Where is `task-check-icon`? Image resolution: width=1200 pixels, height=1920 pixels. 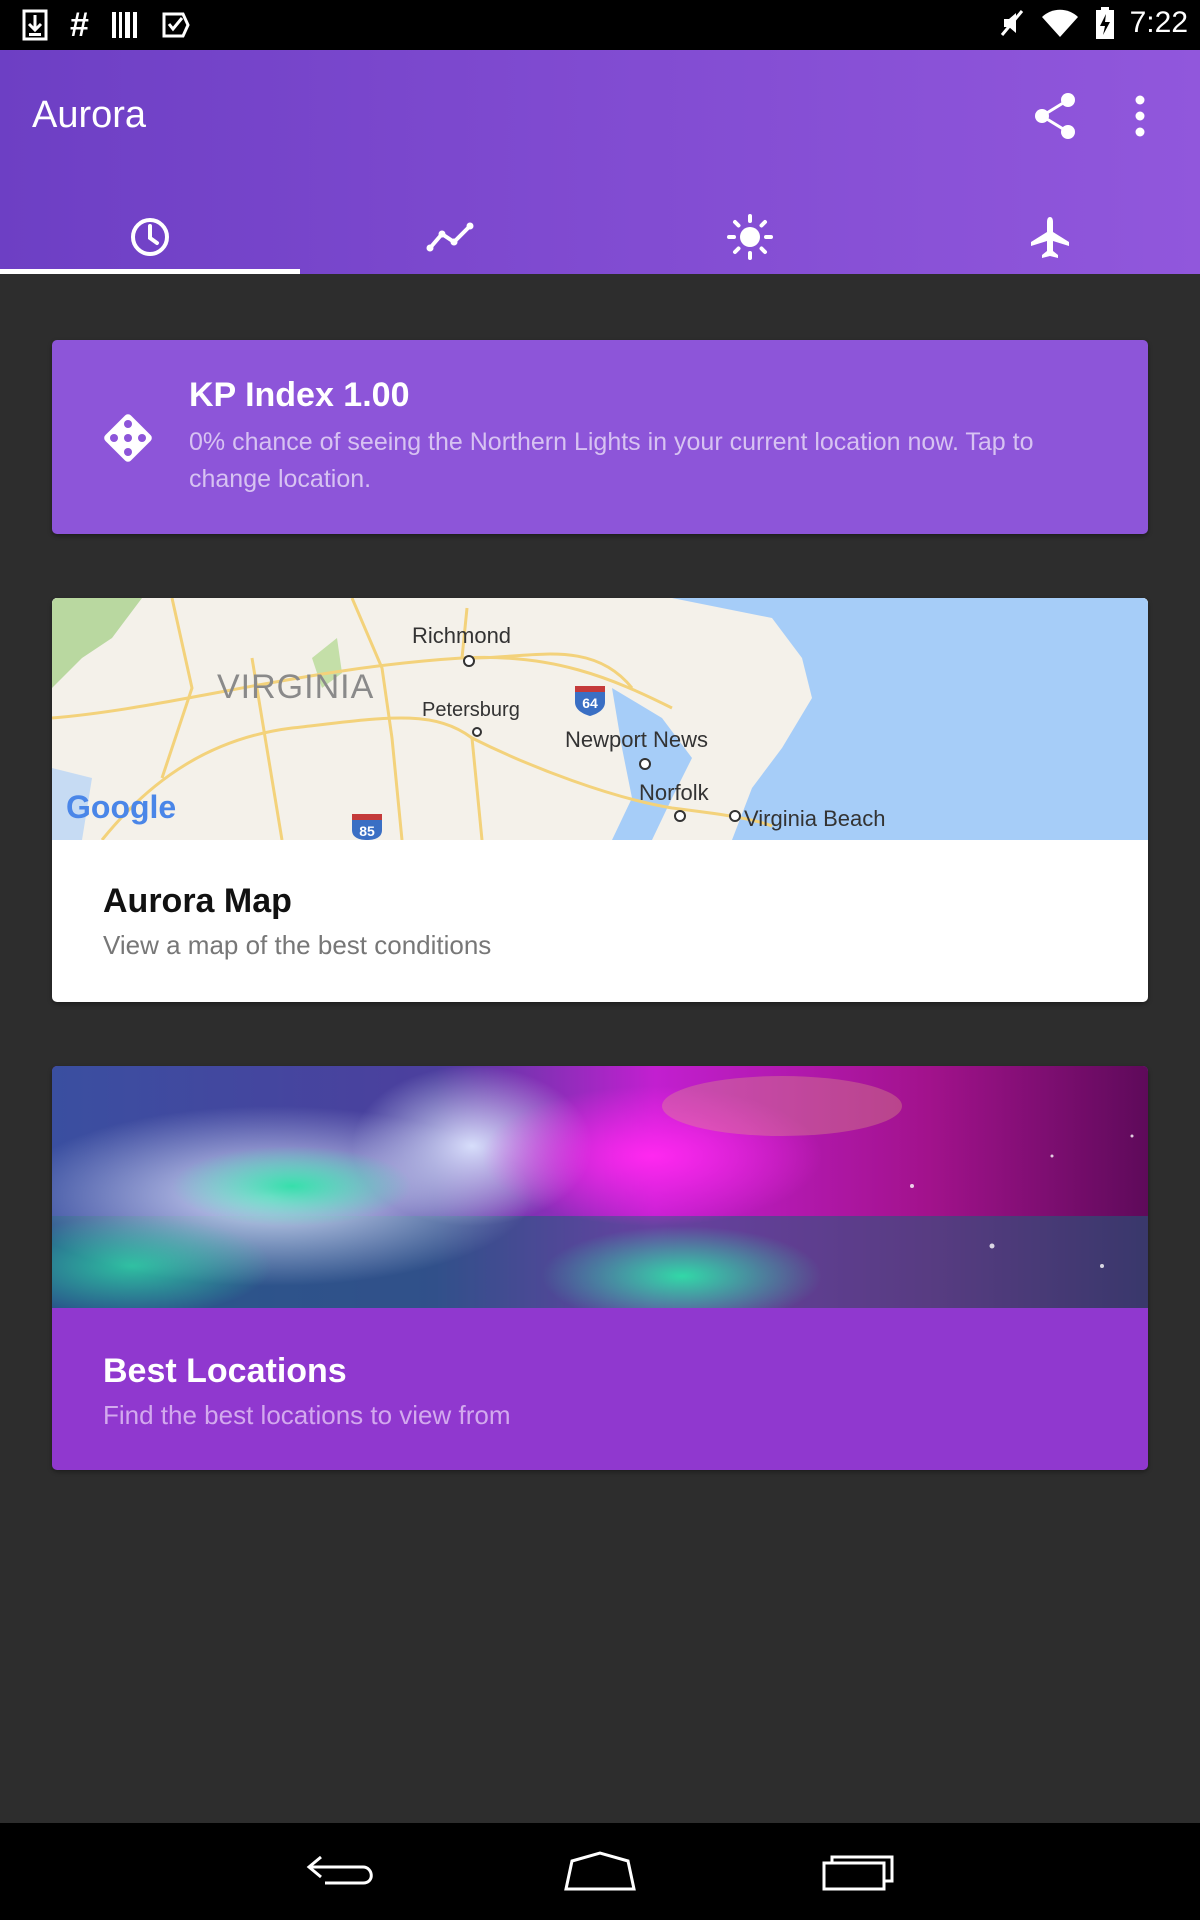 task-check-icon is located at coordinates (176, 25).